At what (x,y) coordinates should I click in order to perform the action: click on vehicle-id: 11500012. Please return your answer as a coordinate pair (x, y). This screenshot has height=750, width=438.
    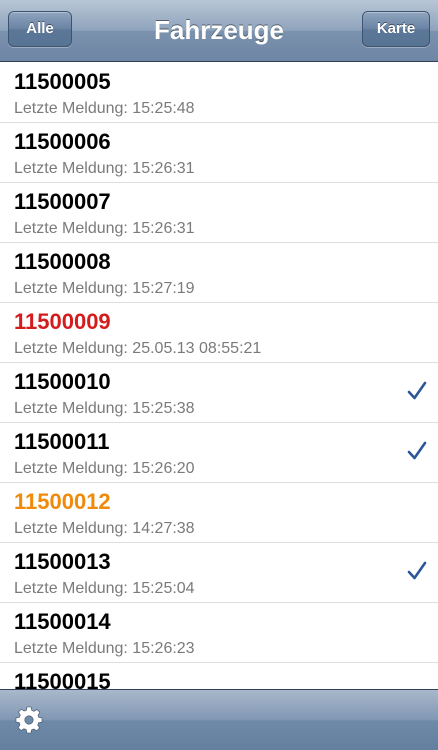
    Looking at the image, I should click on (62, 501).